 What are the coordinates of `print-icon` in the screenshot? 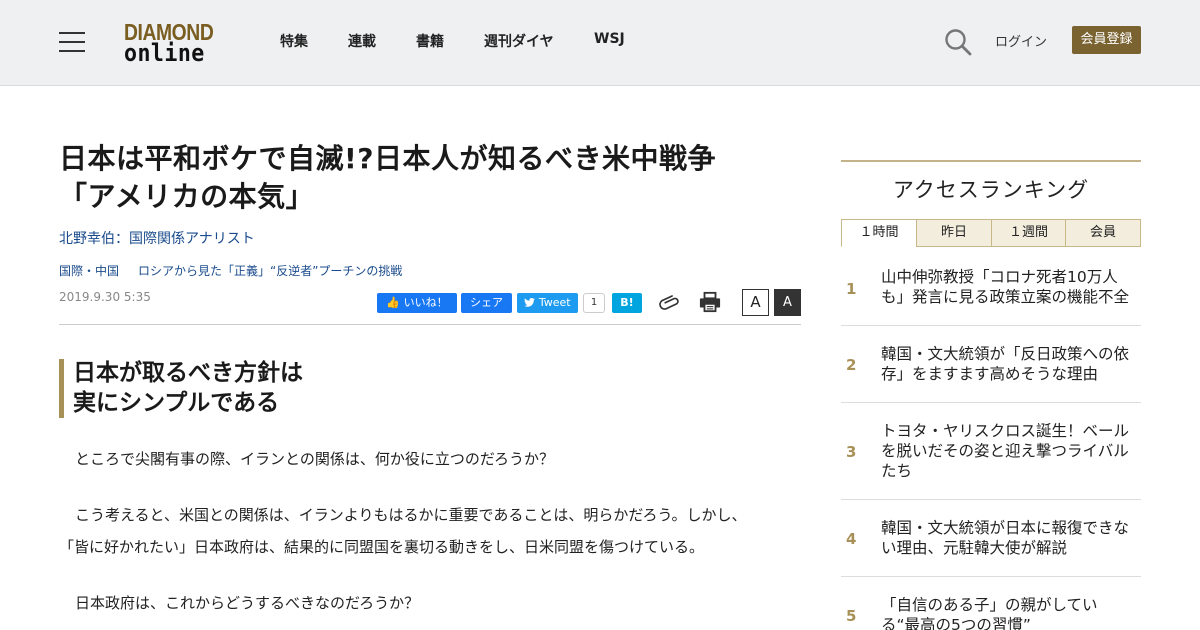 It's located at (710, 302).